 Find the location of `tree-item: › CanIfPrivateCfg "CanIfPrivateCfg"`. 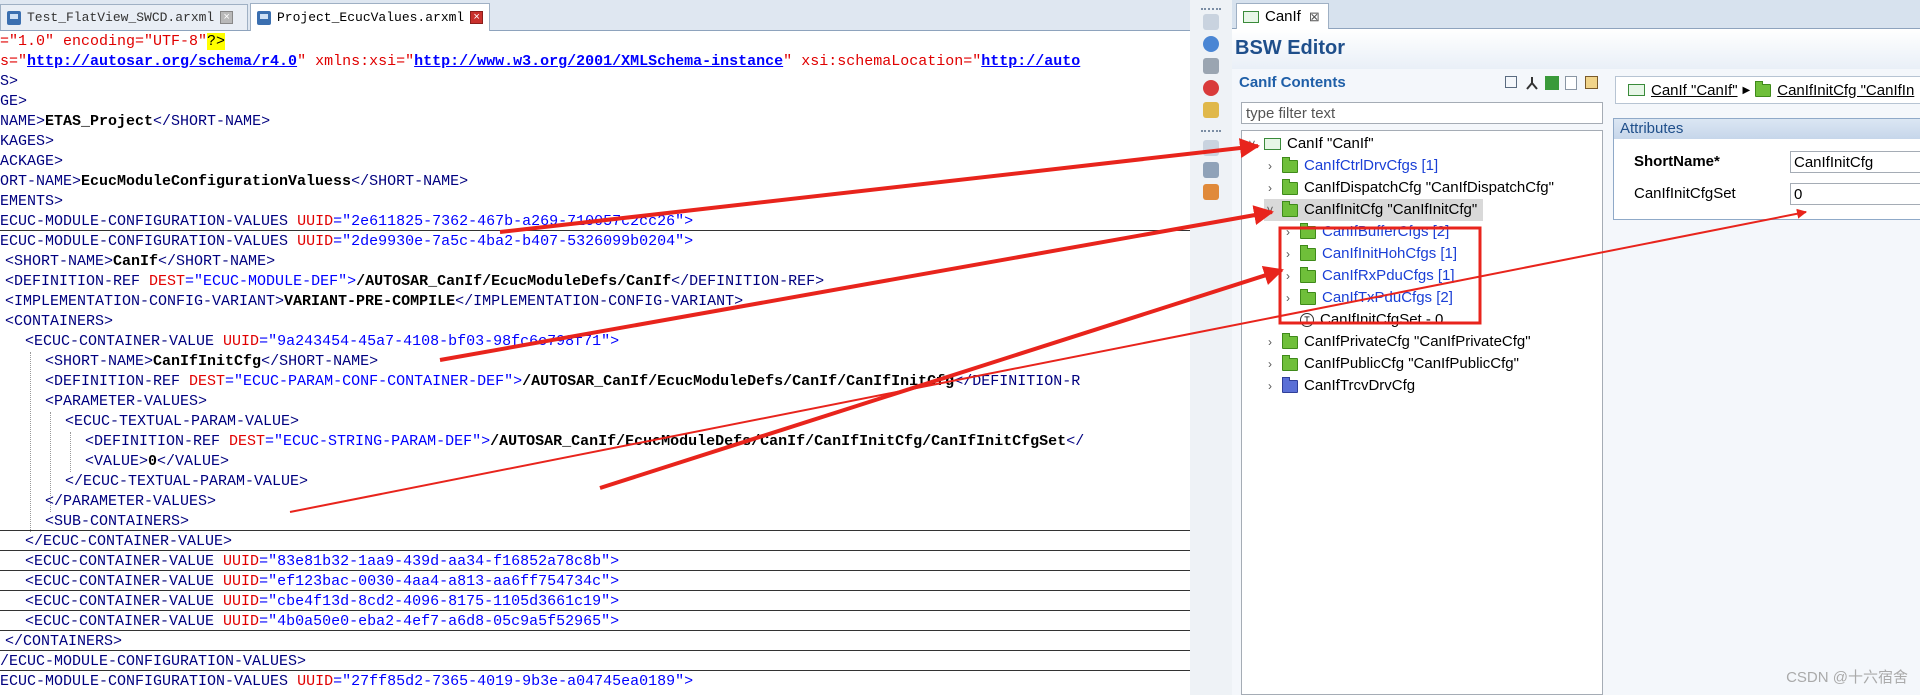

tree-item: › CanIfPrivateCfg "CanIfPrivateCfg" is located at coordinates (1397, 342).